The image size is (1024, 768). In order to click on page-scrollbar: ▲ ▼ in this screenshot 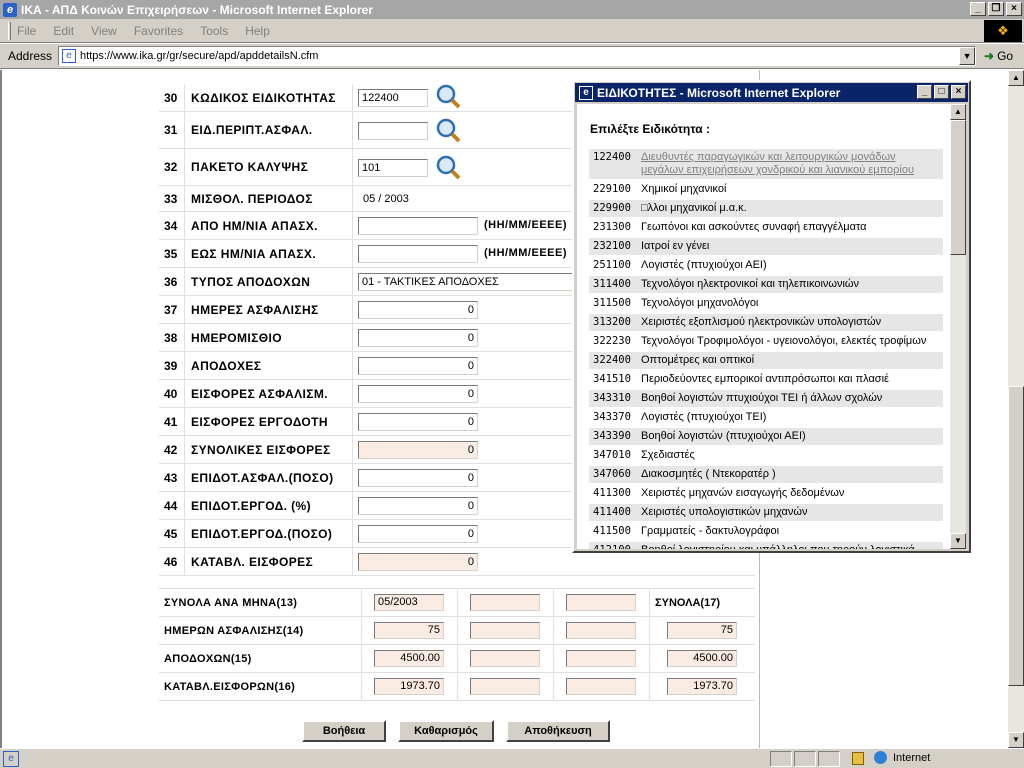, I will do `click(1016, 409)`.